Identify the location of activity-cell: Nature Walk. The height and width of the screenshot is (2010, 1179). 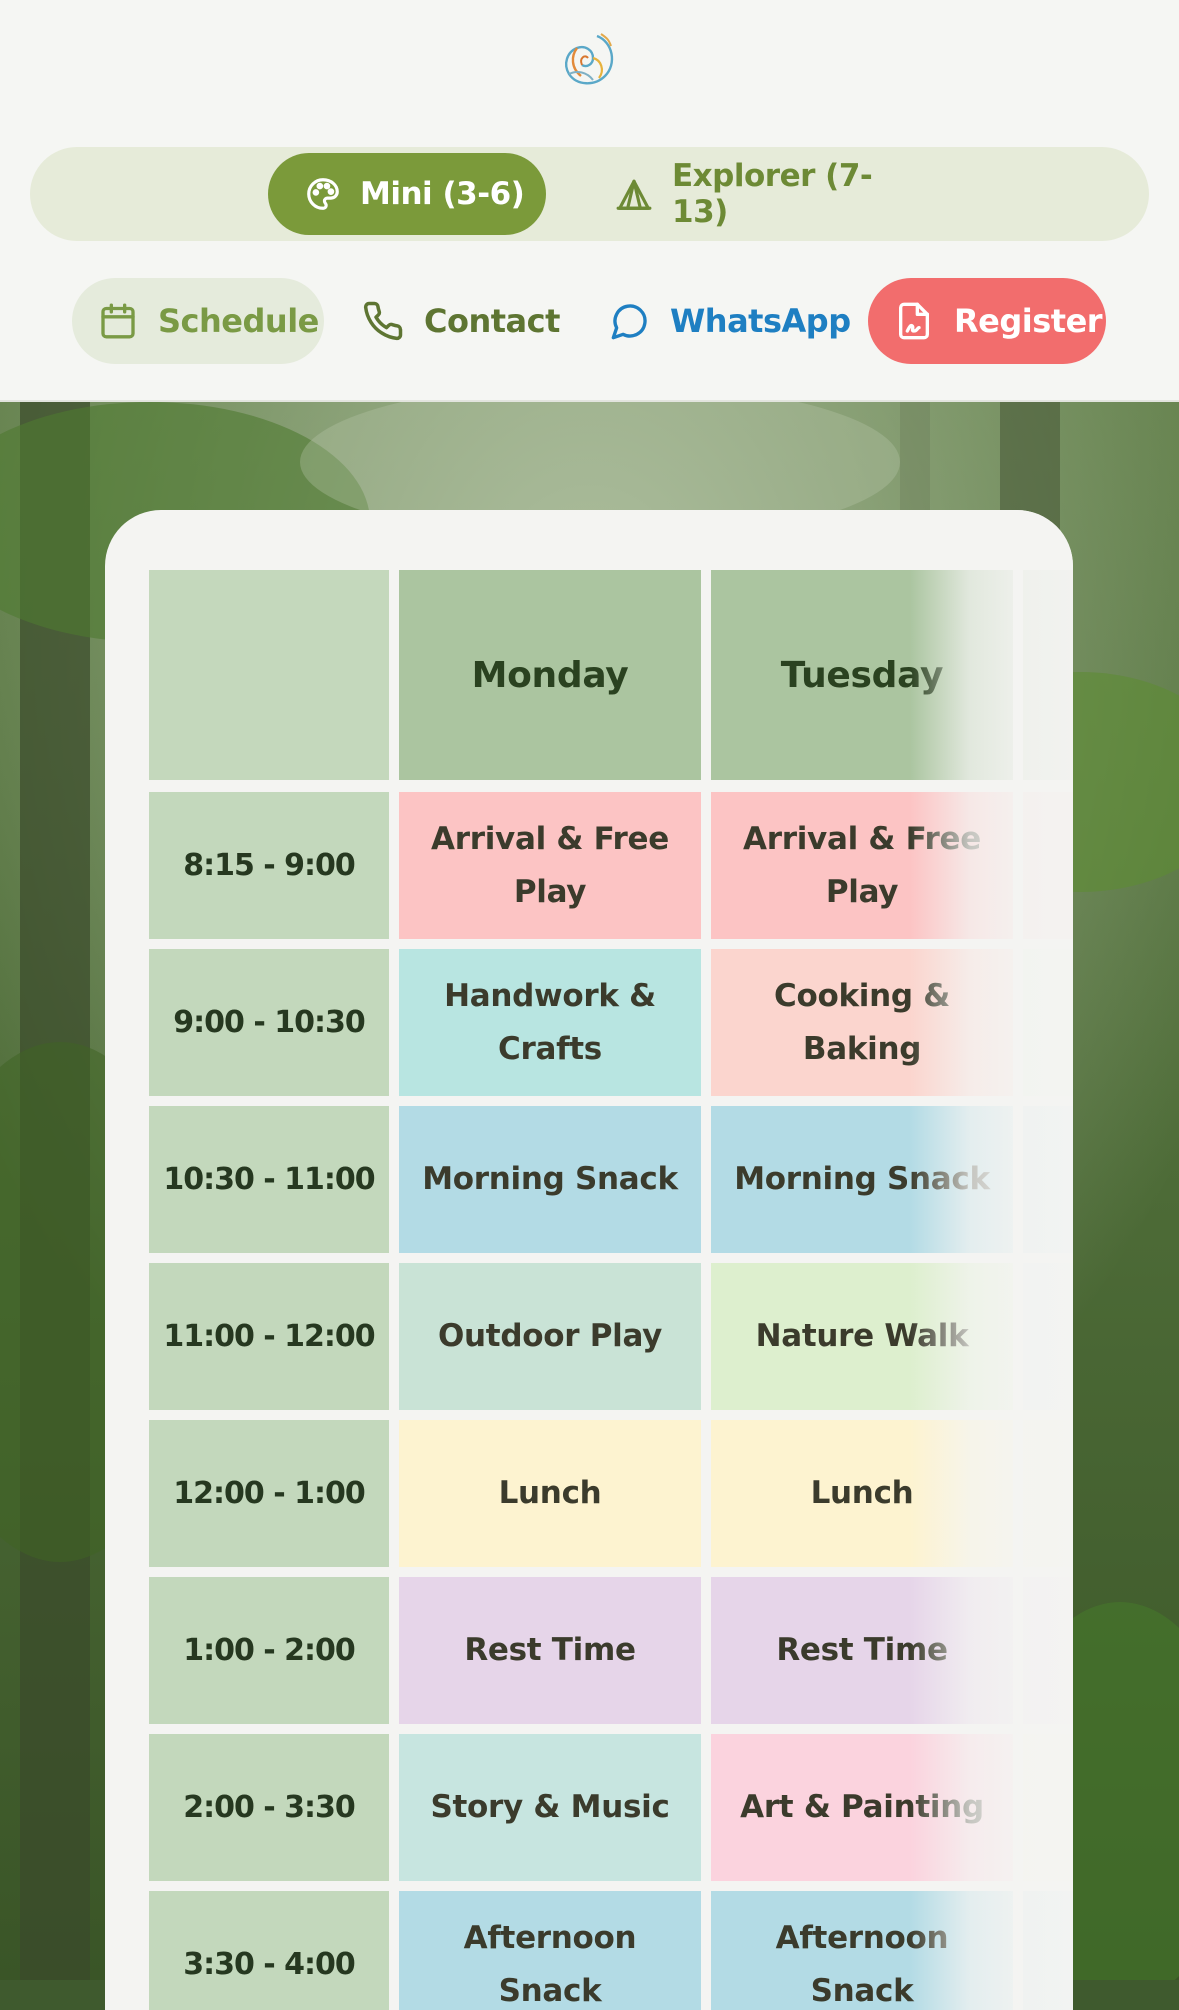
(862, 1336).